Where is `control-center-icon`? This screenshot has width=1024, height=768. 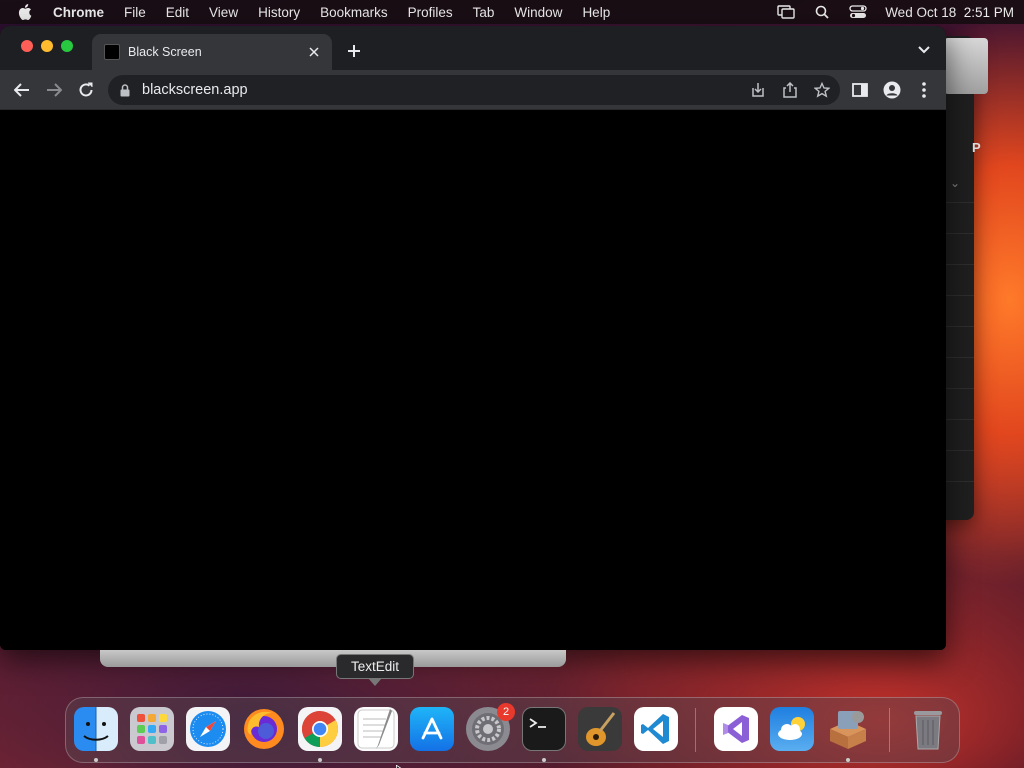 control-center-icon is located at coordinates (858, 12).